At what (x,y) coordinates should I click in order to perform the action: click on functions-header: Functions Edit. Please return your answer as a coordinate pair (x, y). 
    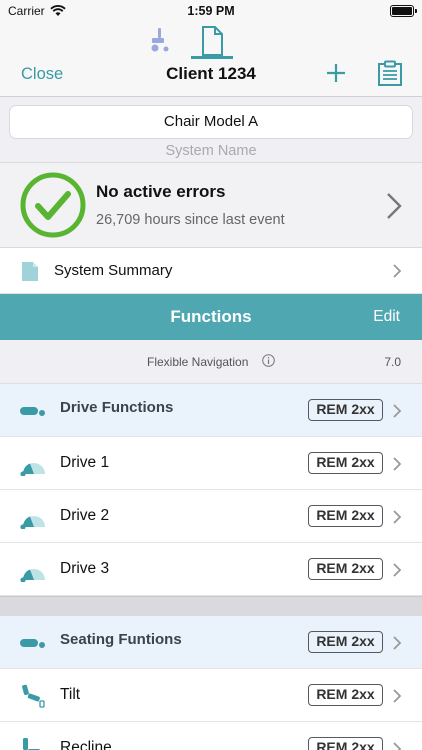
    Looking at the image, I should click on (211, 317).